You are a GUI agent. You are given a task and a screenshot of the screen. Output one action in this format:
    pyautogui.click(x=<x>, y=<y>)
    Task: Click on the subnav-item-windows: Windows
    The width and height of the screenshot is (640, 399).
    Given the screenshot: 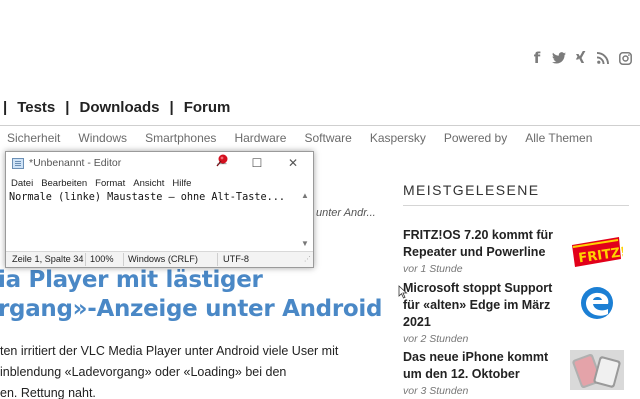 What is the action you would take?
    pyautogui.click(x=102, y=138)
    